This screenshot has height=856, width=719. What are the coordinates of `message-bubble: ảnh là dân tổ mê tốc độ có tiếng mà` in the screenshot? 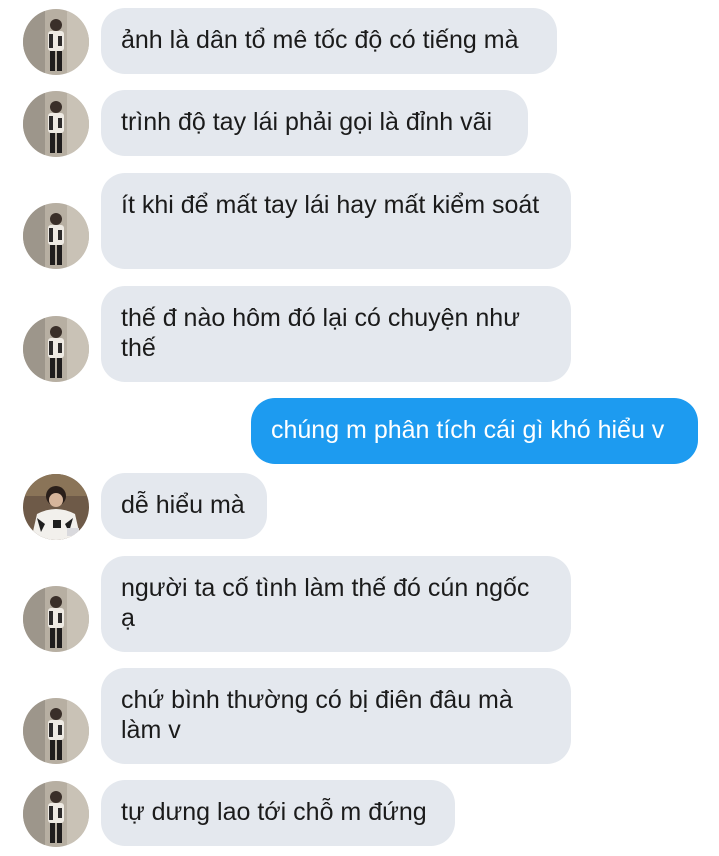 It's located at (329, 41).